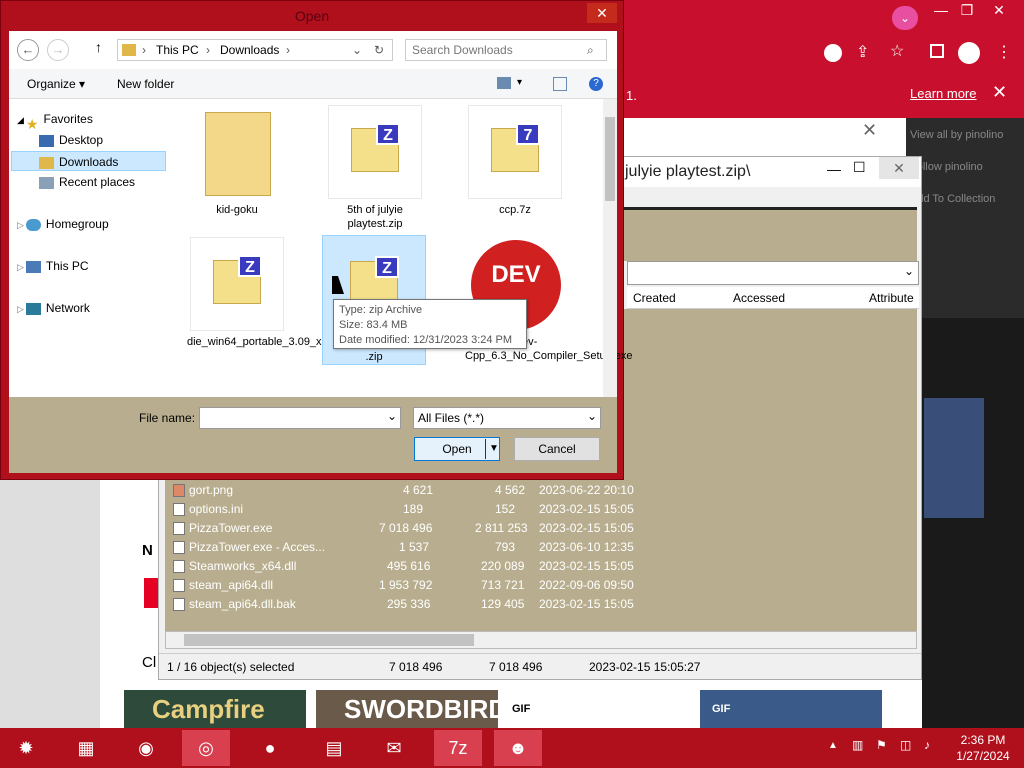 Image resolution: width=1024 pixels, height=768 pixels. Describe the element at coordinates (288, 50) in the screenshot. I see `breadcrumb-sep-icon: ›` at that location.